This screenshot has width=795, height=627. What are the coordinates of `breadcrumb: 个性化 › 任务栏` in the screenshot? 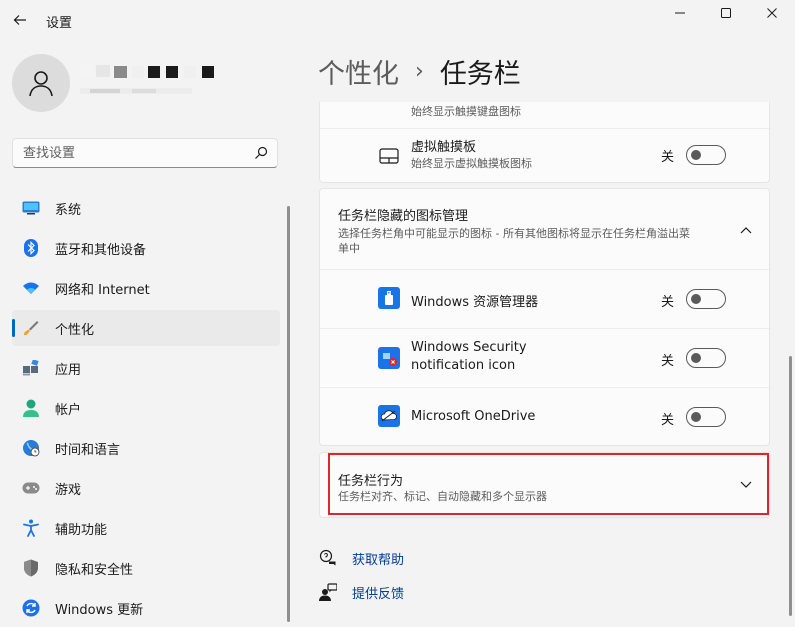 It's located at (419, 71).